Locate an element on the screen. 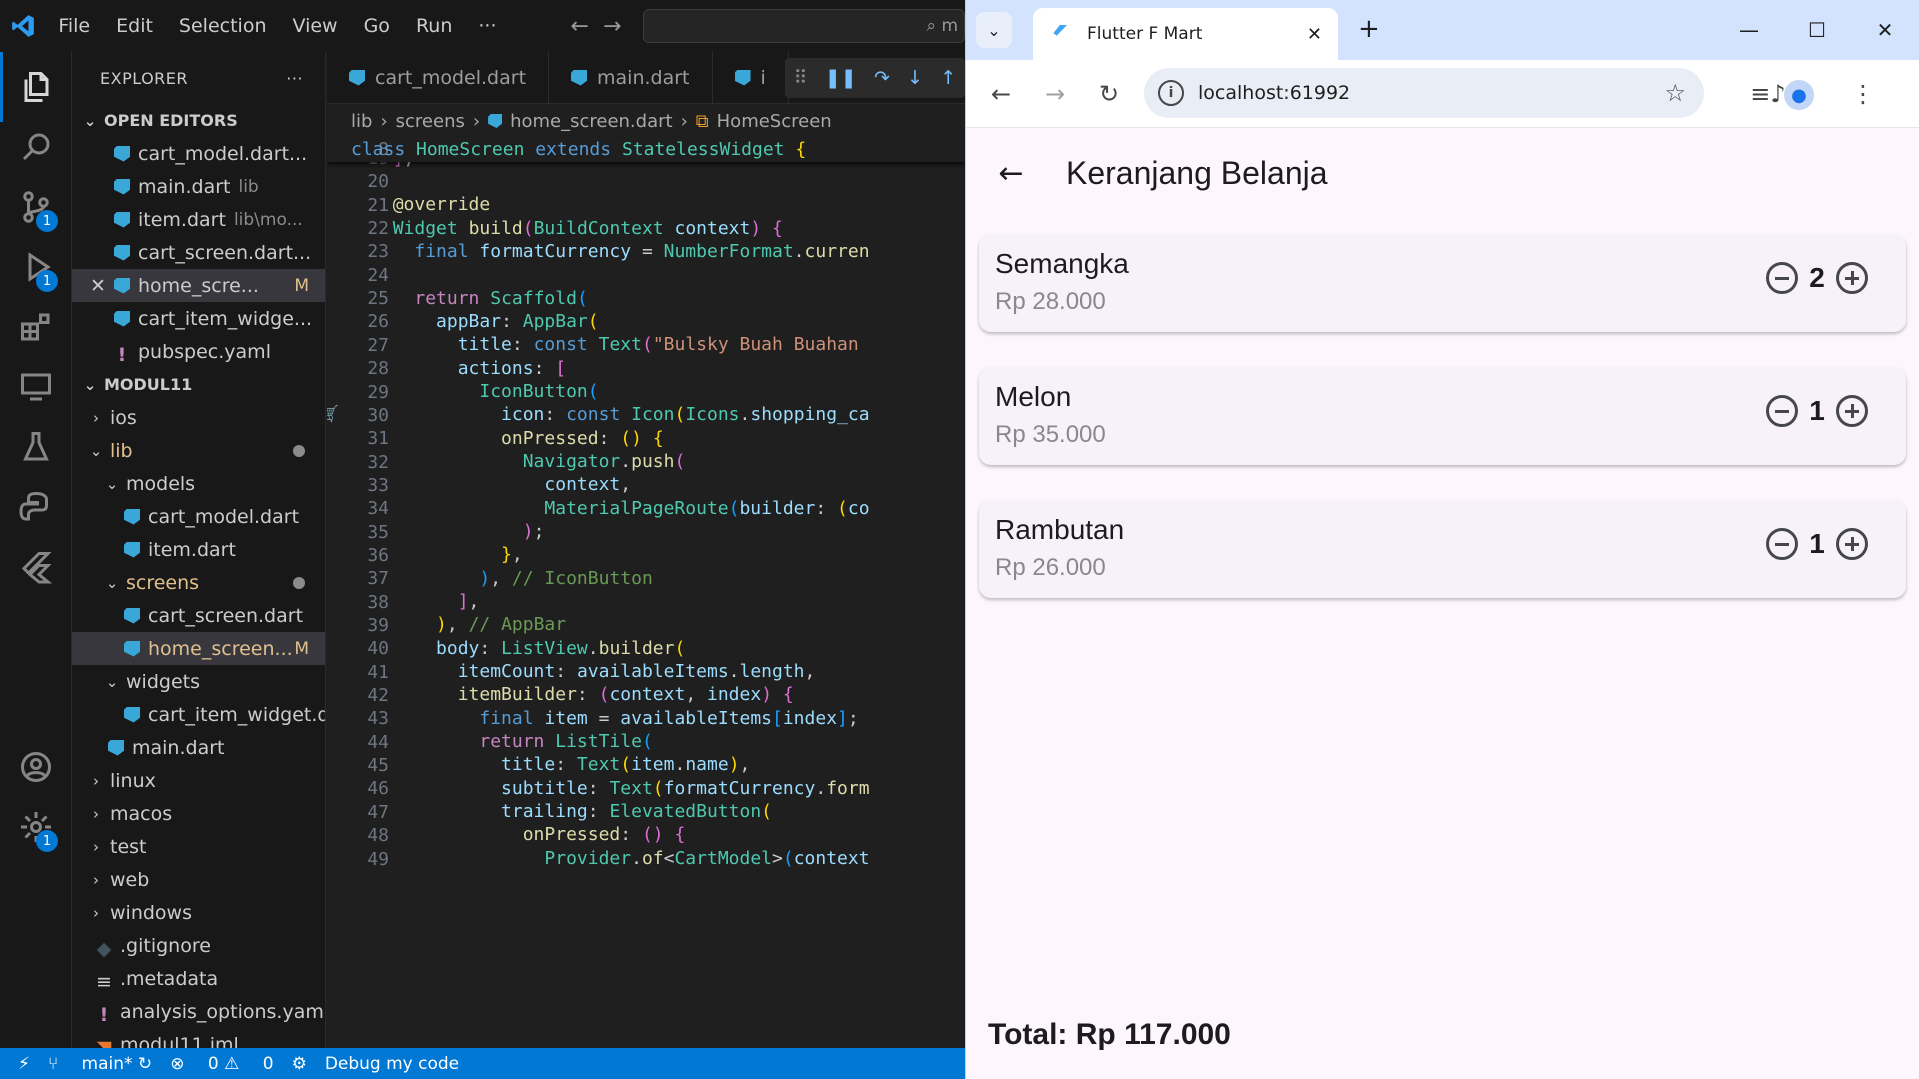 The image size is (1919, 1079). text-file-icon: ≡ is located at coordinates (104, 981).